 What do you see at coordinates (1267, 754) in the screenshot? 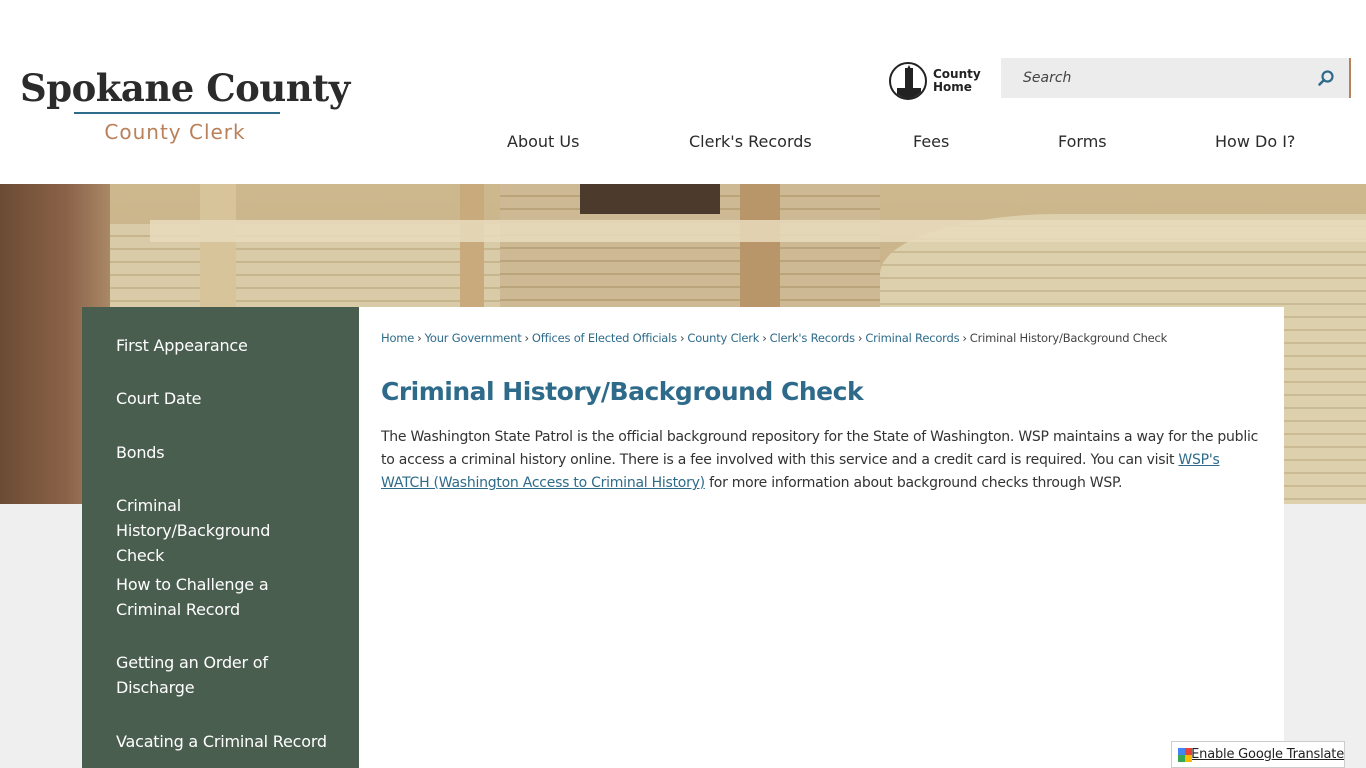
I see `google-translate-label: Enable Google Translate` at bounding box center [1267, 754].